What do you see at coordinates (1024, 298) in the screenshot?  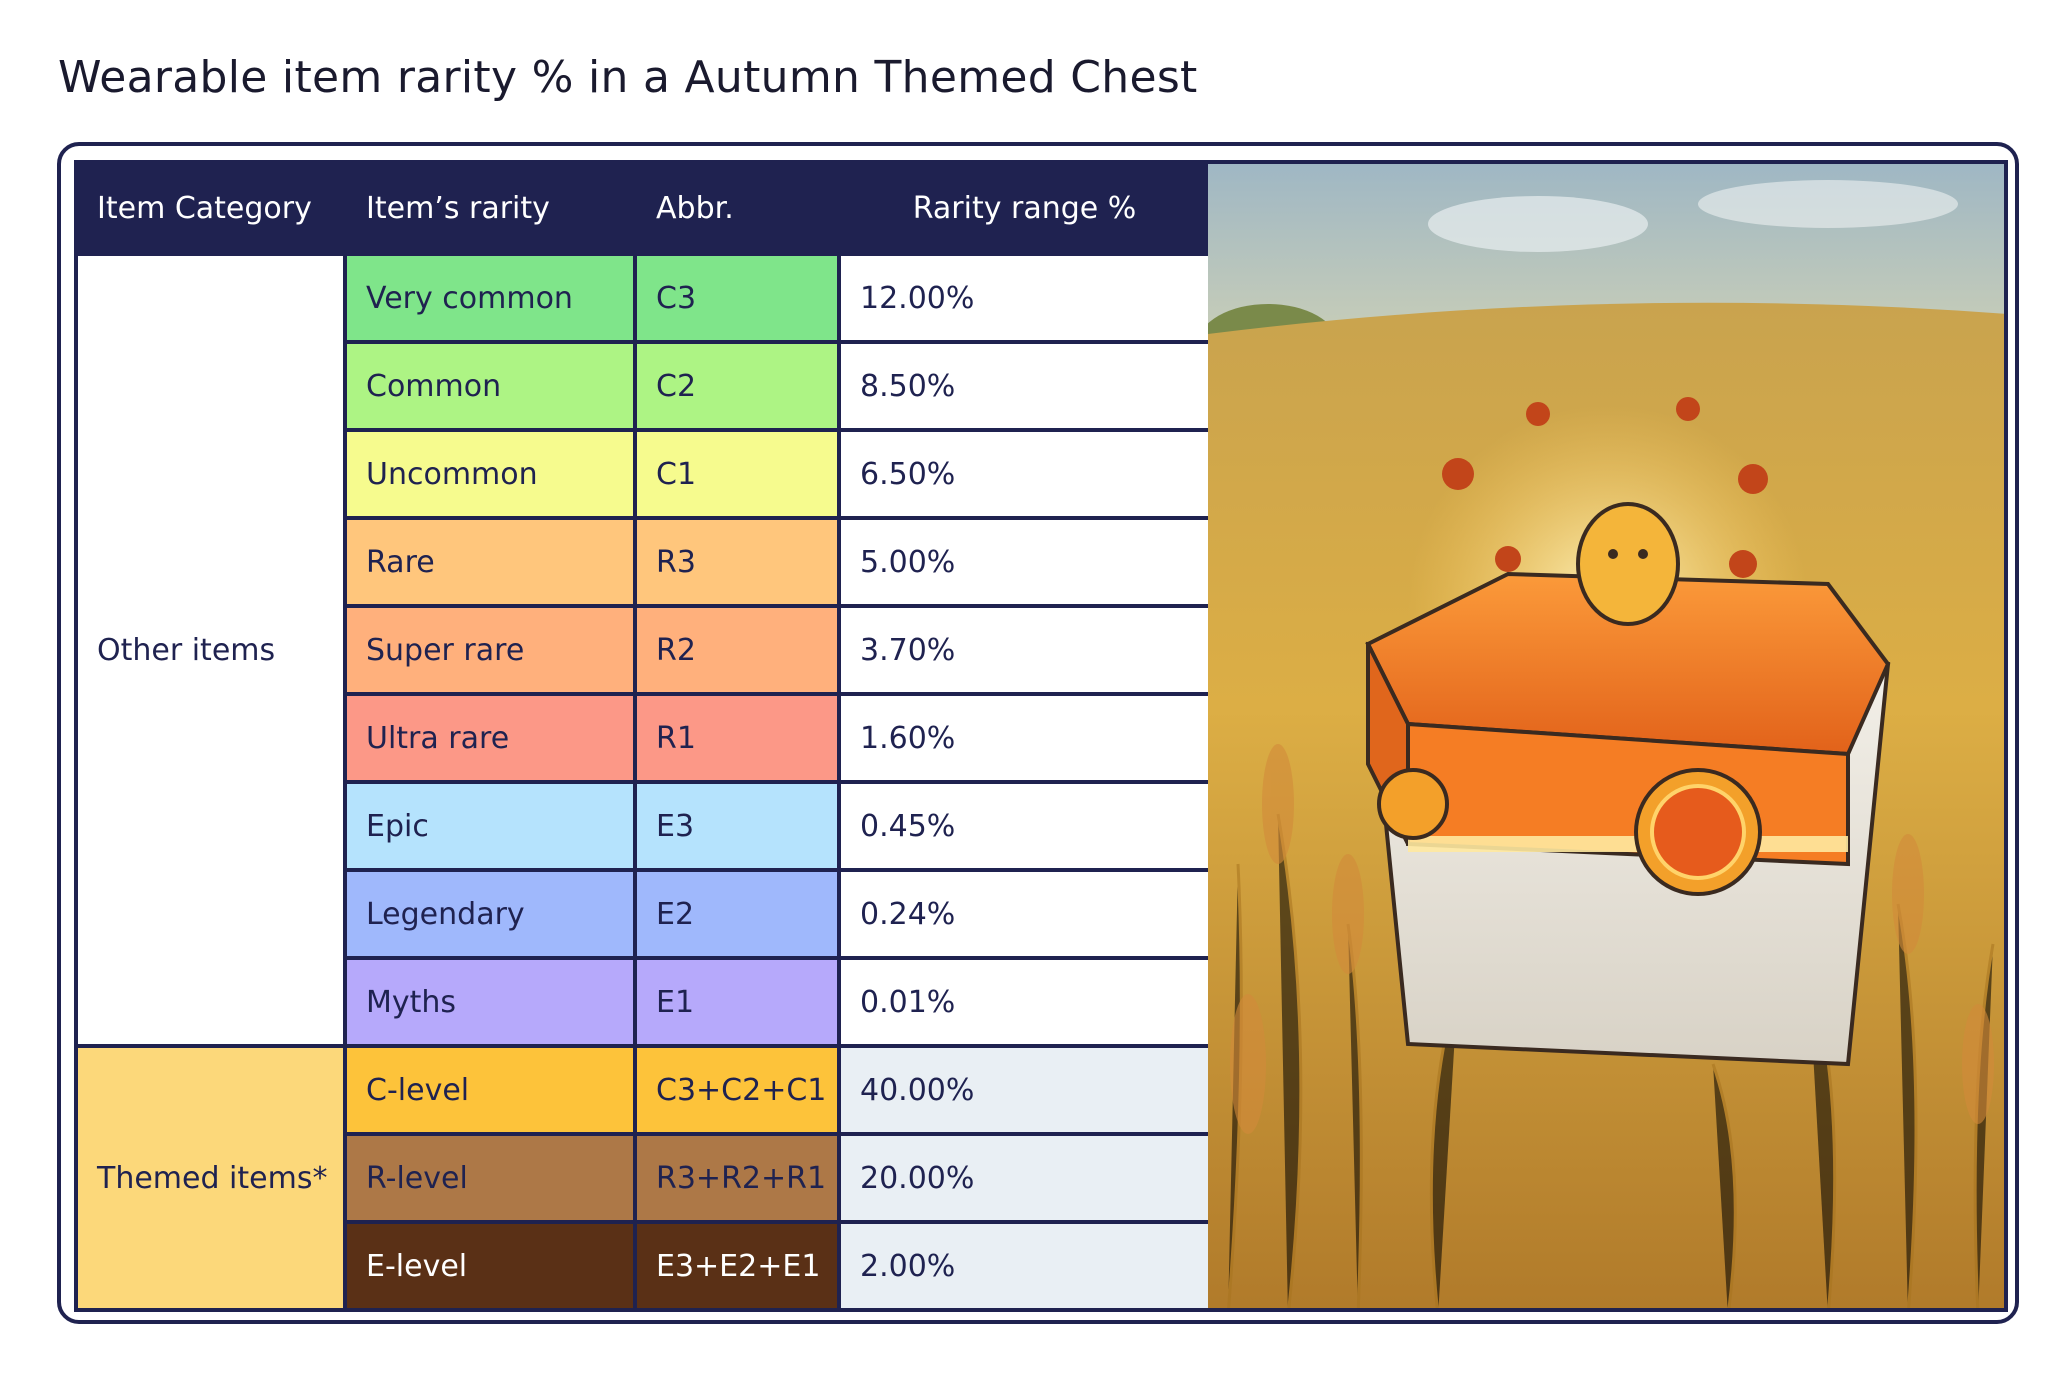 I see `rarity-range-cell: 12.00%` at bounding box center [1024, 298].